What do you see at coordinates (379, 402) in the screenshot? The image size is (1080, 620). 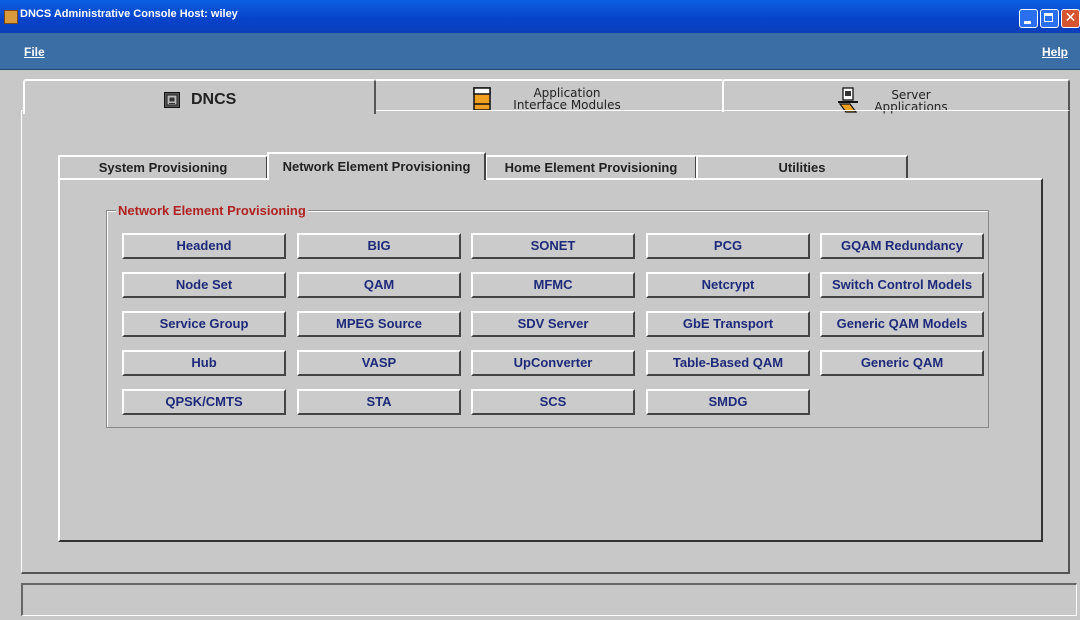 I see `sta-button: STA` at bounding box center [379, 402].